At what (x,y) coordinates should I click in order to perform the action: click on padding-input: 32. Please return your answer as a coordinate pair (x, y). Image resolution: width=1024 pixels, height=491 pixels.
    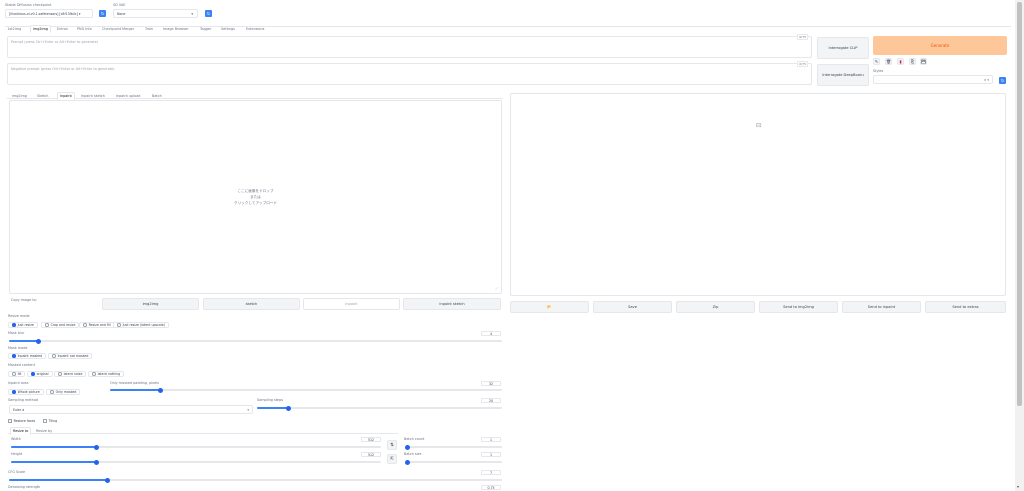
    Looking at the image, I should click on (491, 383).